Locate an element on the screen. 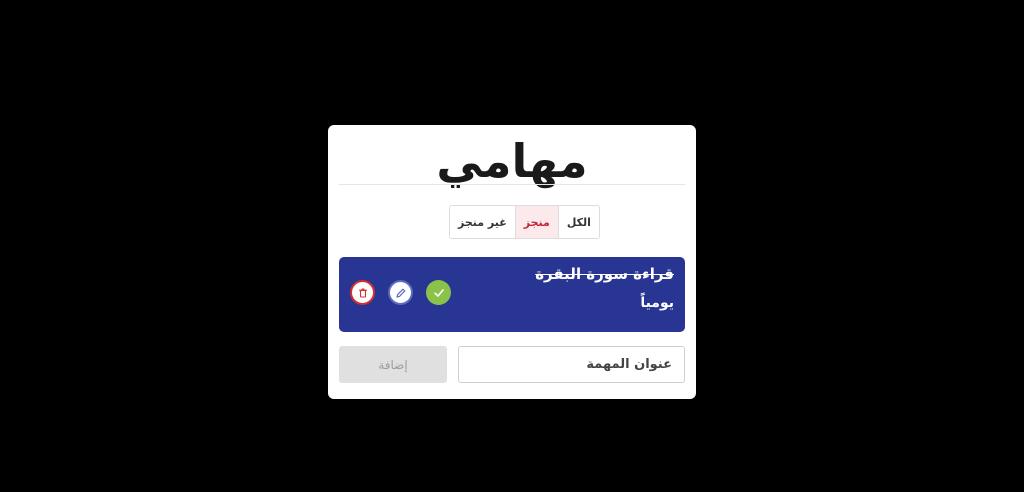 Image resolution: width=1024 pixels, height=492 pixels. task-item: قراءة سورة البقرة يومياً is located at coordinates (512, 294).